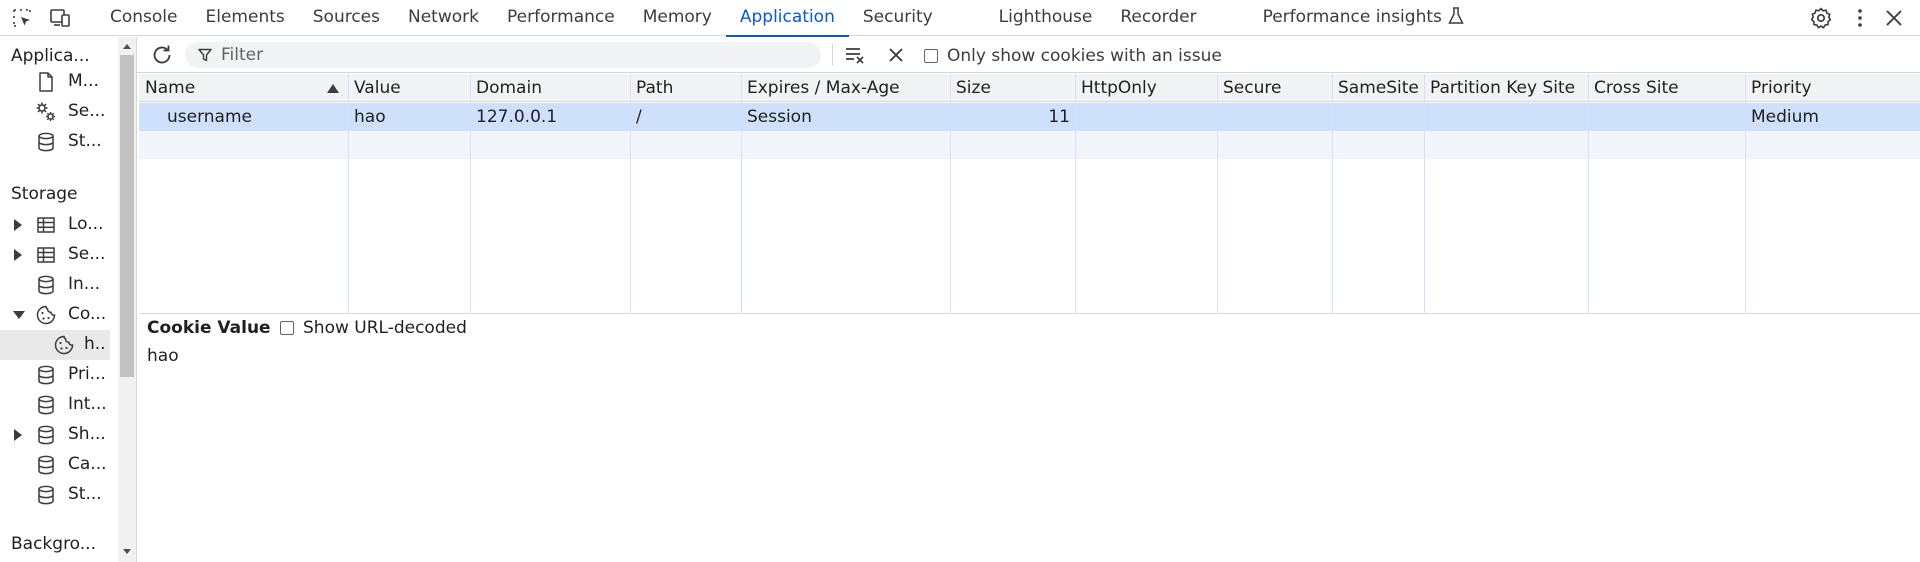 This screenshot has width=1920, height=562. Describe the element at coordinates (1029, 145) in the screenshot. I see `table-row-empty` at that location.